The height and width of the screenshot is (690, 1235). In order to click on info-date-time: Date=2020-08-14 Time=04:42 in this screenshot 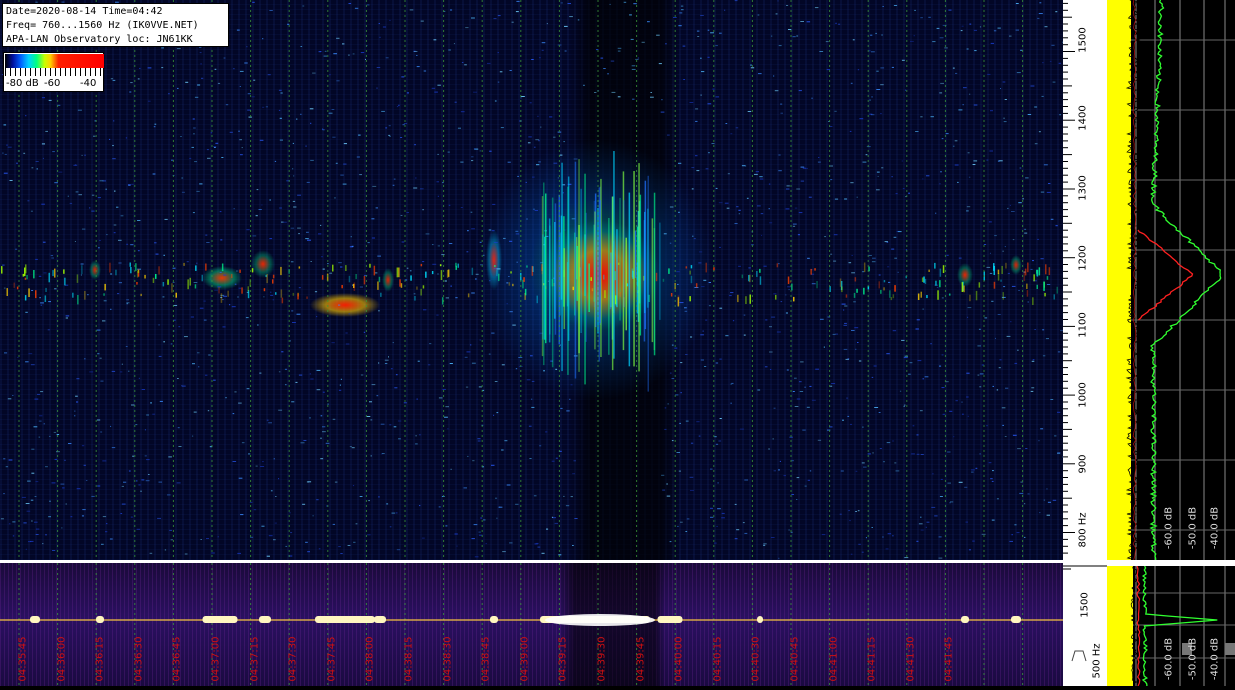, I will do `click(84, 11)`.